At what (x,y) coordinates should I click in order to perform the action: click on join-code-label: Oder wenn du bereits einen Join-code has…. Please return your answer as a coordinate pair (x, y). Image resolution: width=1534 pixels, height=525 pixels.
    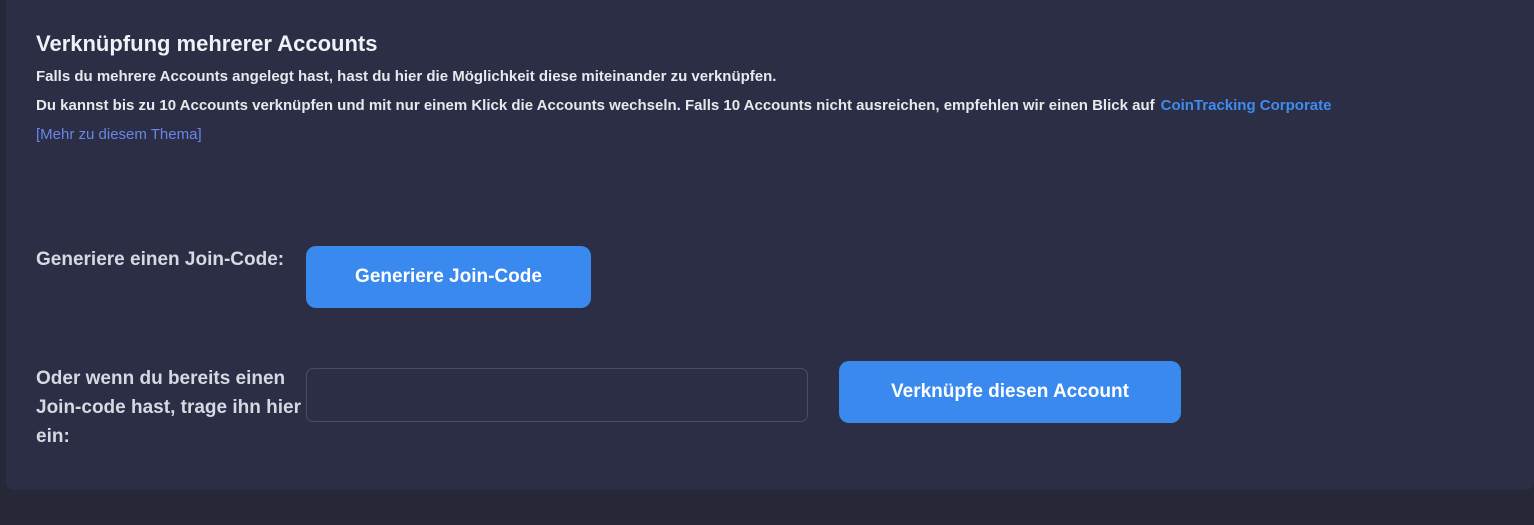
    Looking at the image, I should click on (168, 407).